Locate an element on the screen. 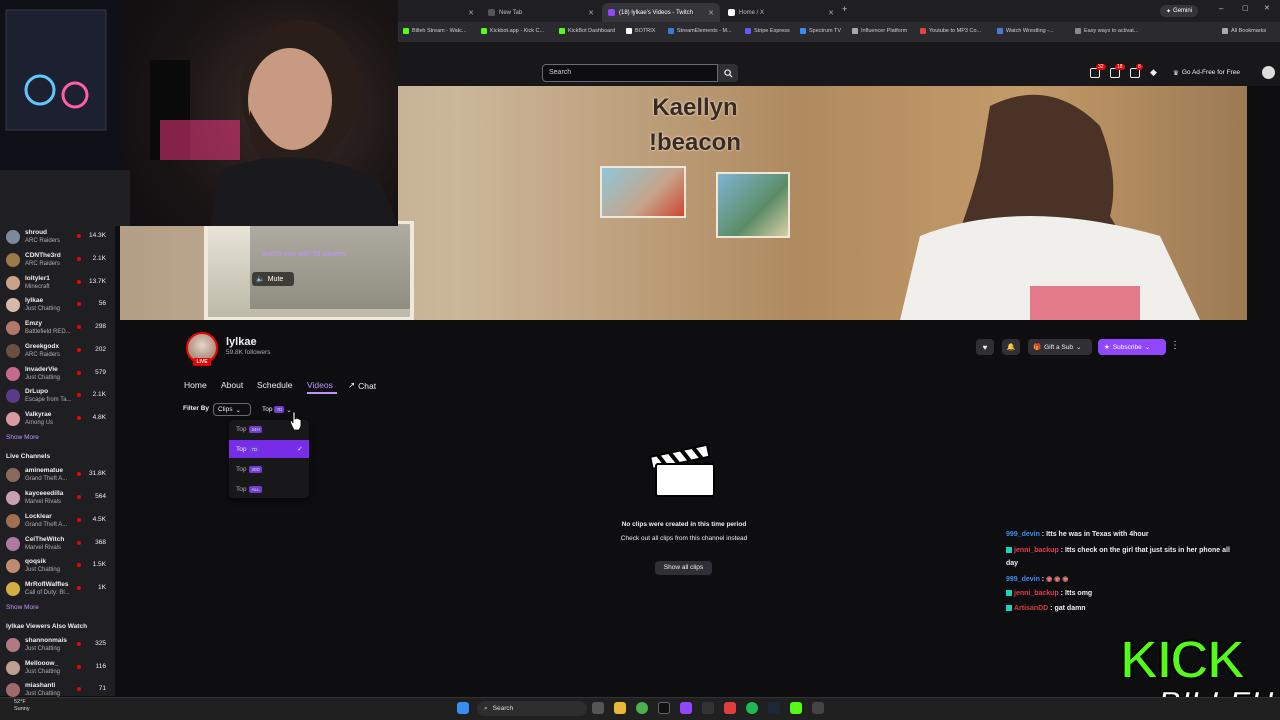 Image resolution: width=1280 pixels, height=720 pixels. more-options-icon: ⋮ is located at coordinates (1175, 347).